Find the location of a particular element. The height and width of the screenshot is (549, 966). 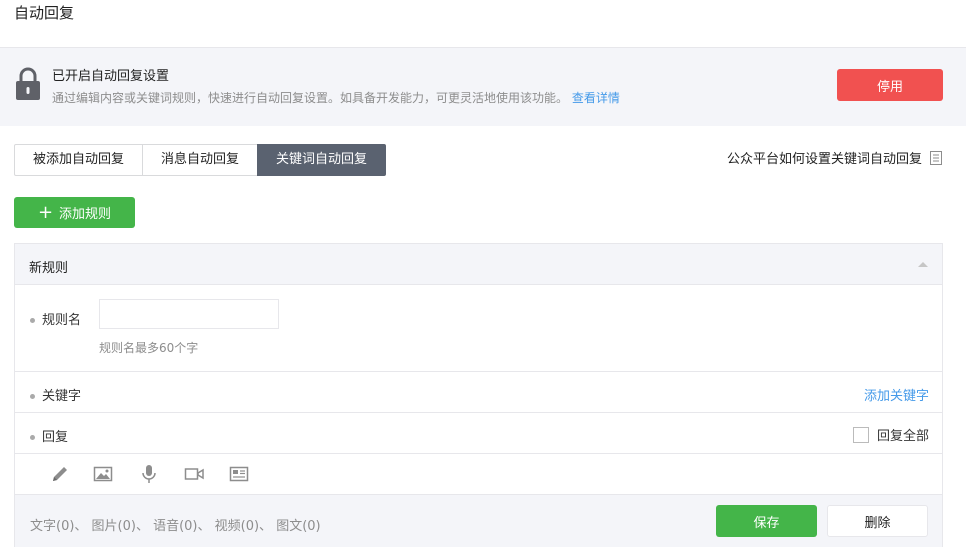

rule-header: 新规则 is located at coordinates (478, 264).